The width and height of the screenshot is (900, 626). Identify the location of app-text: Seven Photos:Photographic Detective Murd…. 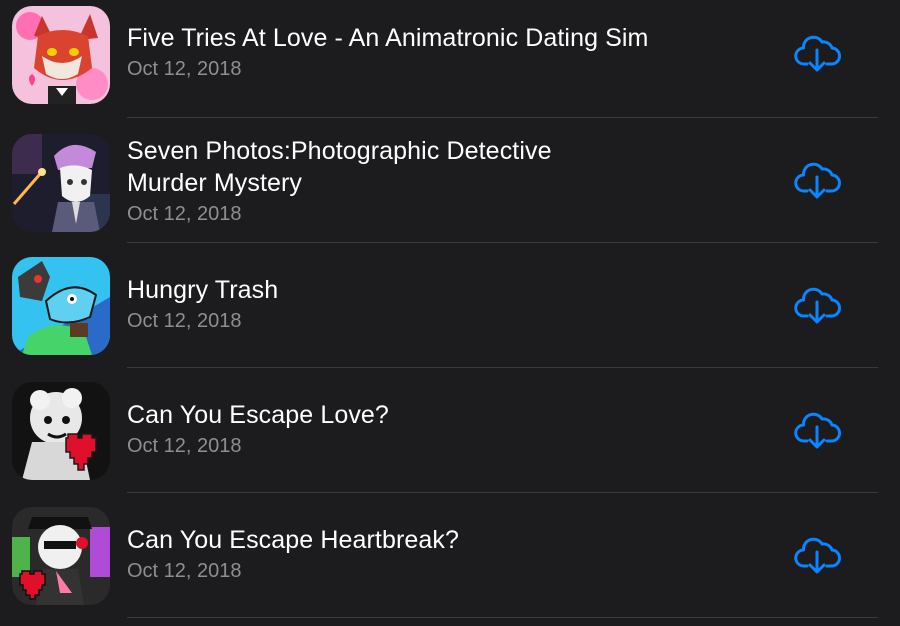
(437, 181).